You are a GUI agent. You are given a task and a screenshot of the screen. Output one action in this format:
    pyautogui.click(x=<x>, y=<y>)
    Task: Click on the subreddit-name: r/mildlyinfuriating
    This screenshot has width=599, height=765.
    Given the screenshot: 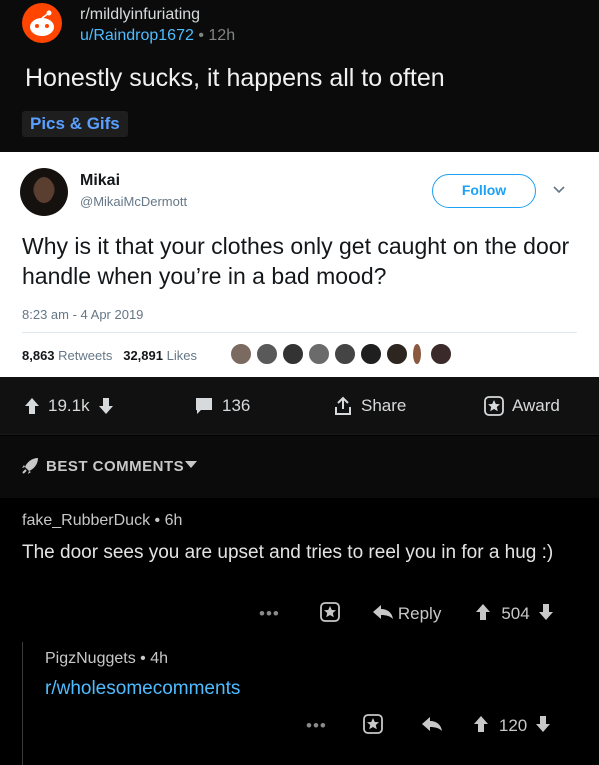 What is the action you would take?
    pyautogui.click(x=140, y=15)
    